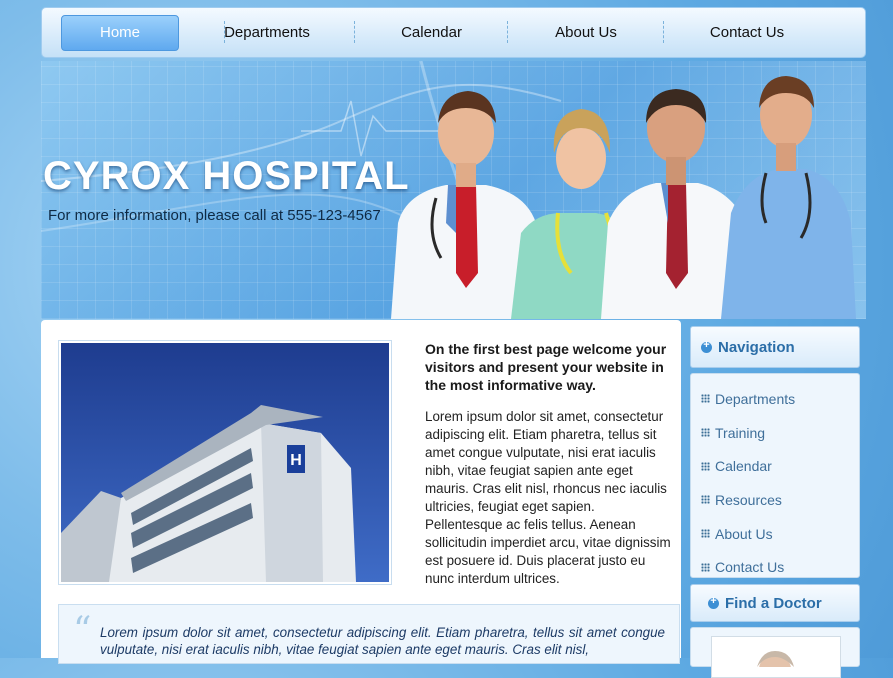 The width and height of the screenshot is (893, 678). I want to click on nav-item-contact-us: Contact Us, so click(747, 33).